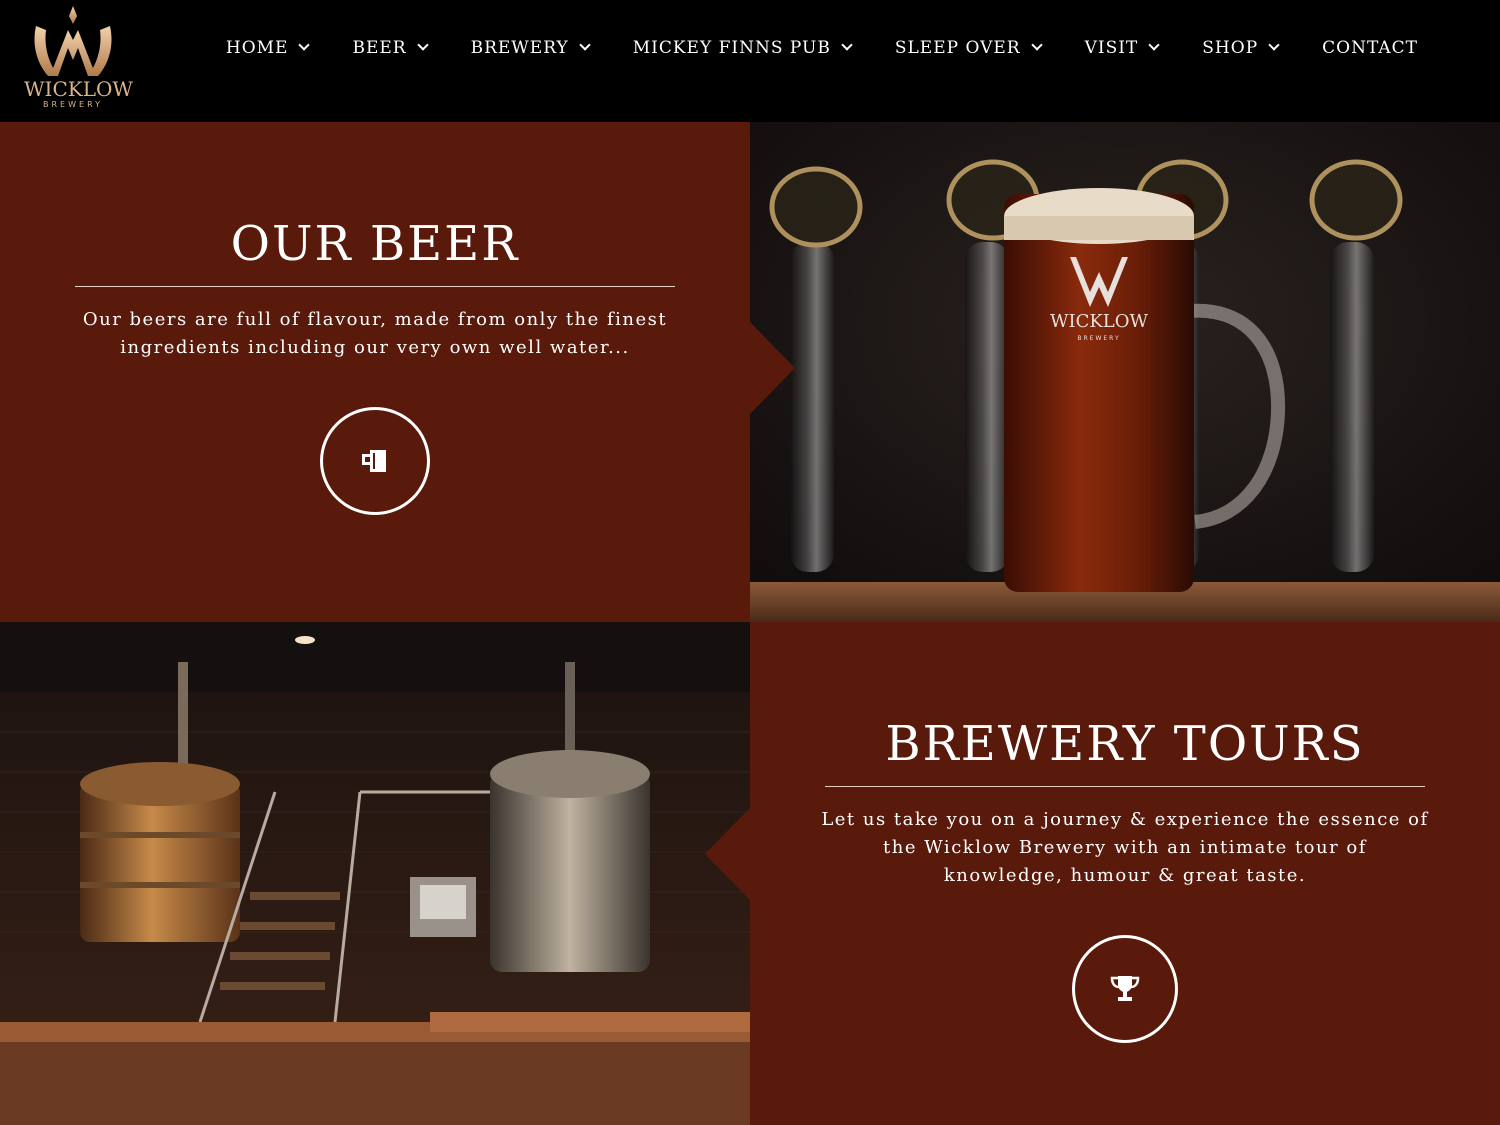  Describe the element at coordinates (73, 104) in the screenshot. I see `logo-subtitle: BREWERY` at that location.